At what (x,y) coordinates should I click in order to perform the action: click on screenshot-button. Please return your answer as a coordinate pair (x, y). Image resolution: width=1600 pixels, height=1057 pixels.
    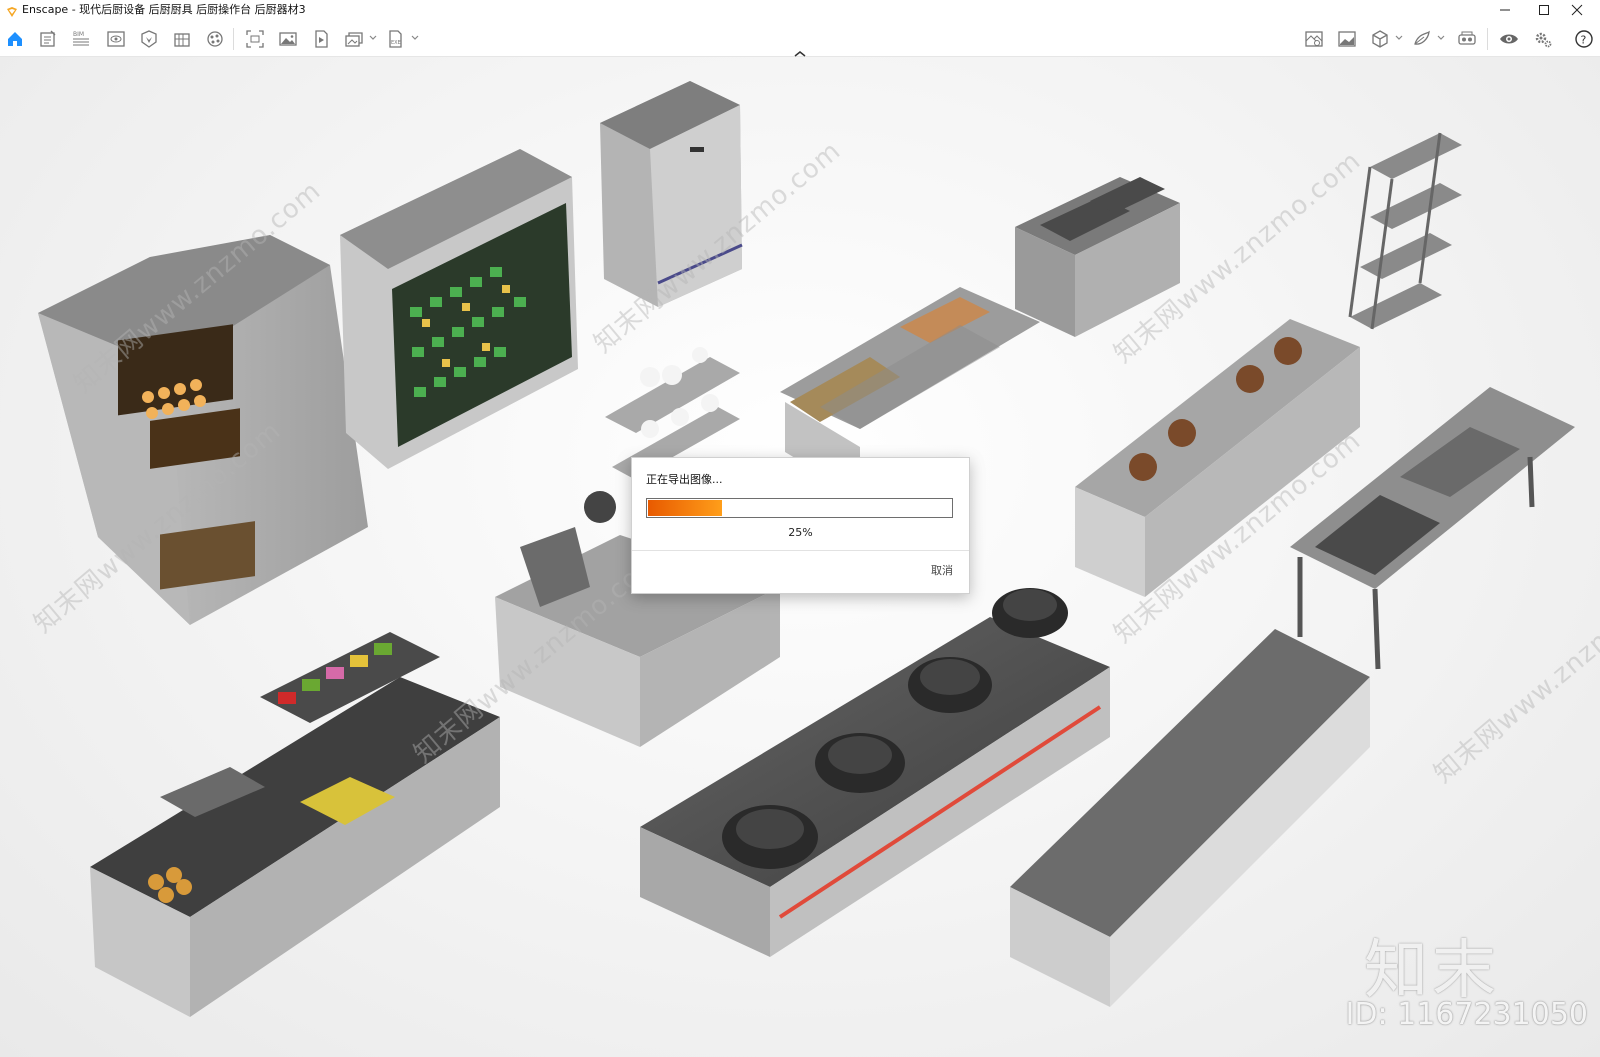
    Looking at the image, I should click on (255, 39).